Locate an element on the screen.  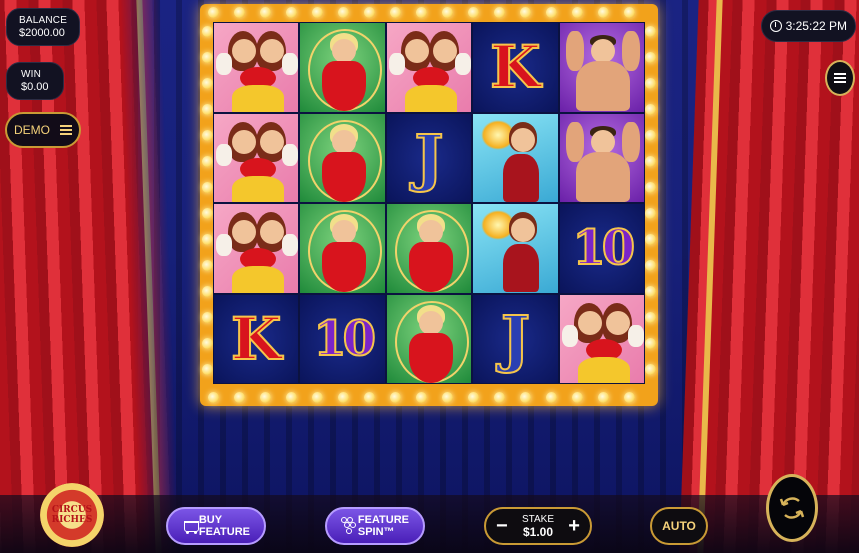
demo-menu-button: DEMO is located at coordinates (43, 130).